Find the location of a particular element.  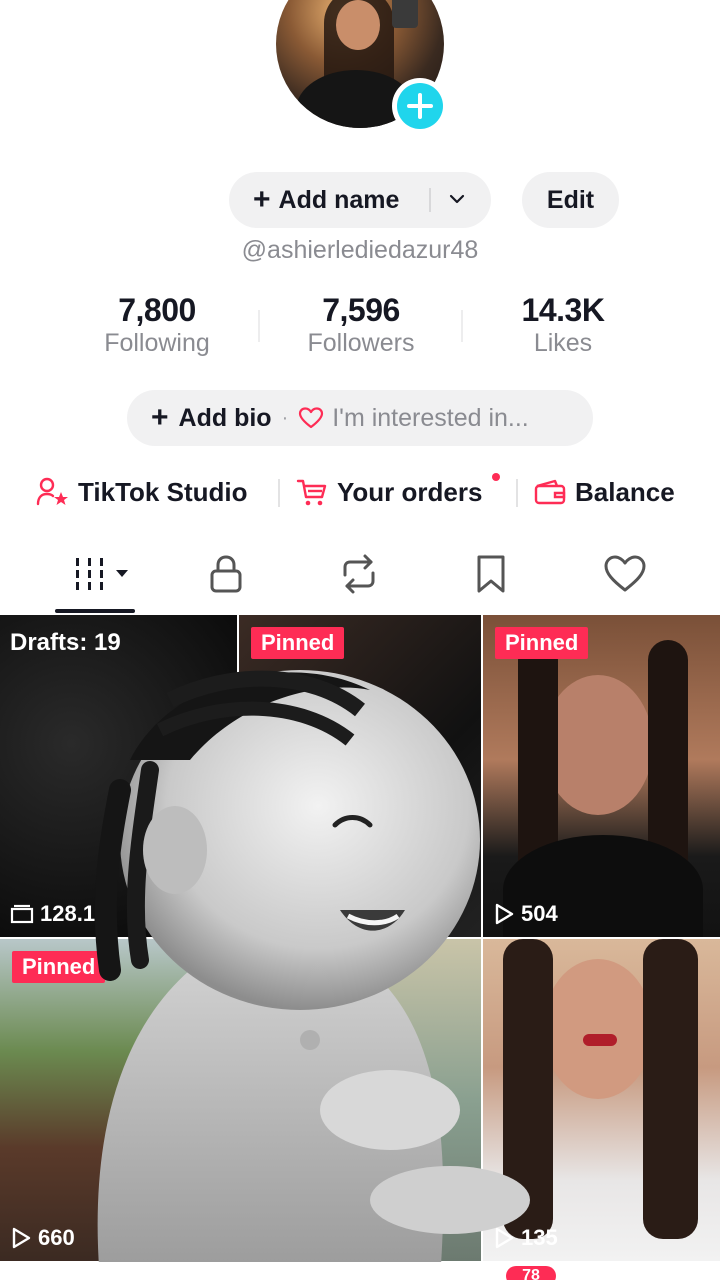

followers-label: Followers is located at coordinates (361, 343).